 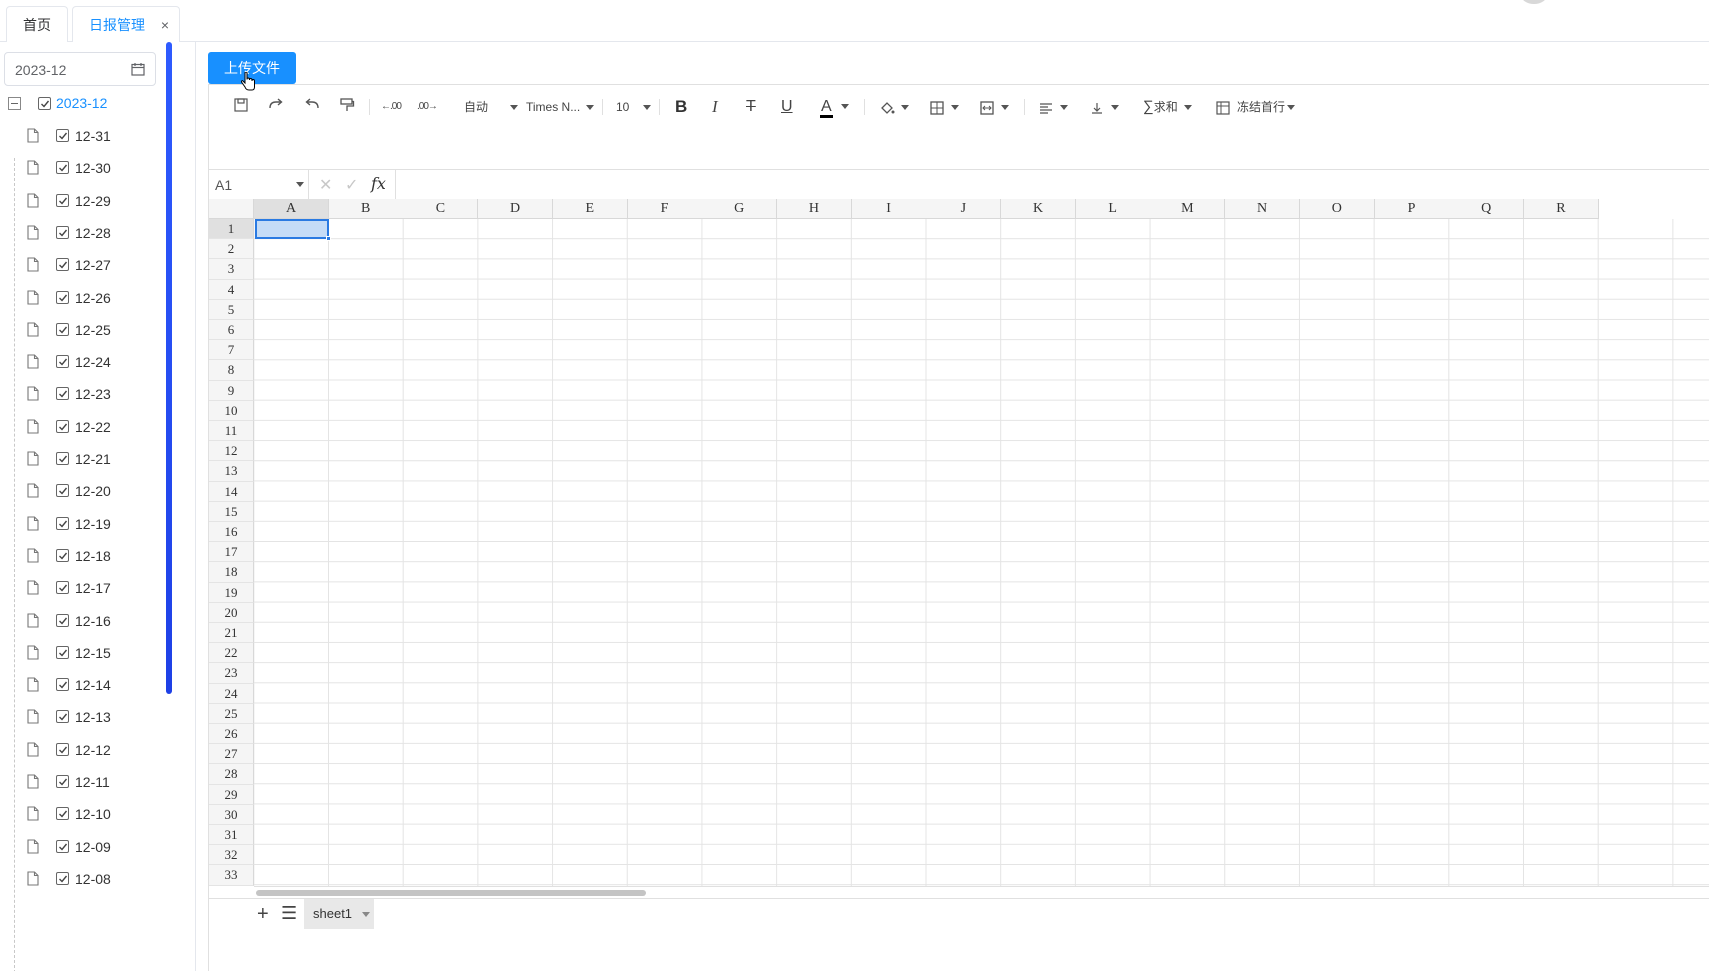 What do you see at coordinates (1255, 107) in the screenshot?
I see `freeze-dropdown: 冻结首行` at bounding box center [1255, 107].